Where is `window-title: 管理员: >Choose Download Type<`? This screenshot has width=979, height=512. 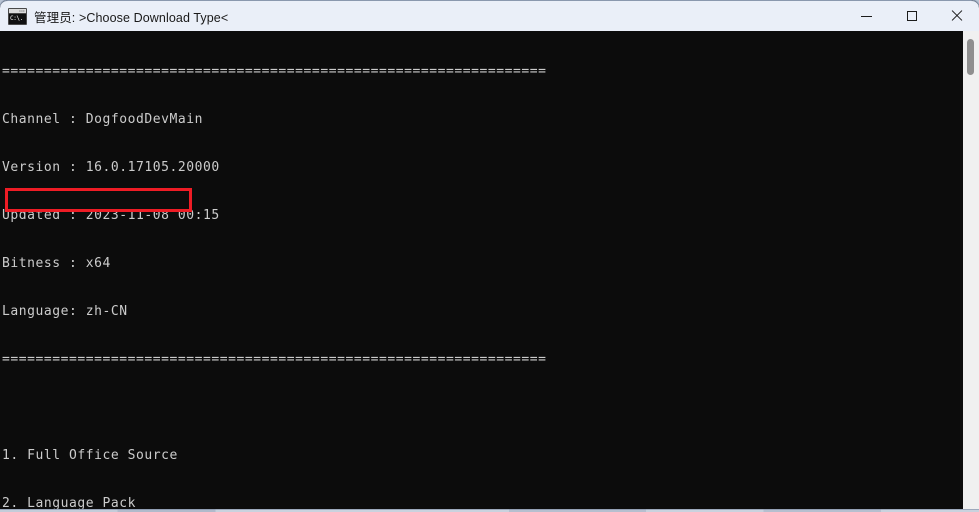 window-title: 管理员: >Choose Download Type< is located at coordinates (131, 17).